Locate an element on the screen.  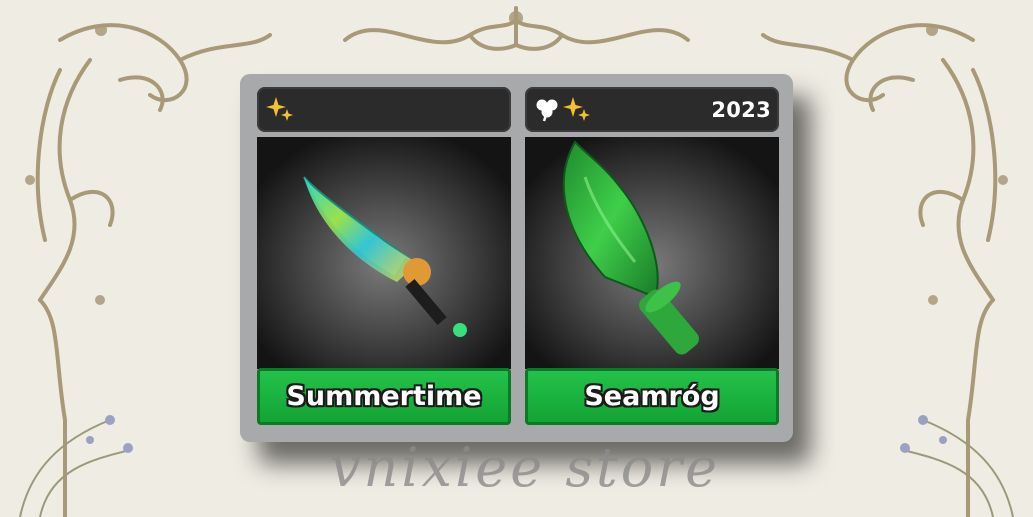
item-name-button: Summertime is located at coordinates (384, 396).